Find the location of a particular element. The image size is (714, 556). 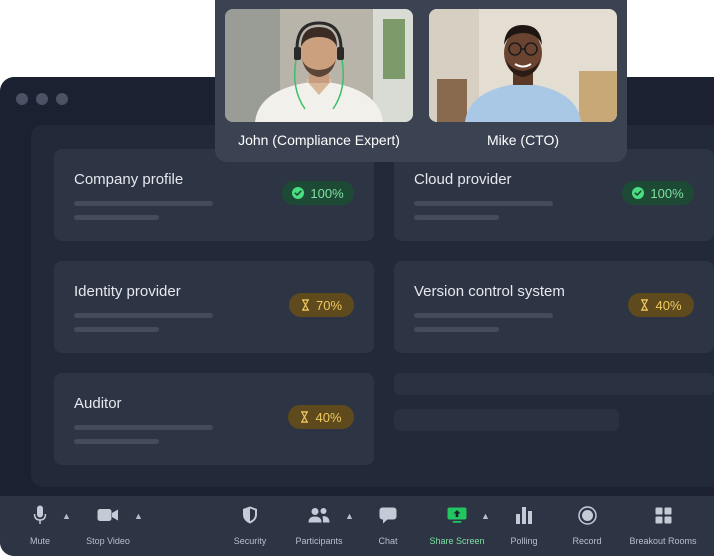

checklist-card-identity-provider: Identity provider 70% is located at coordinates (214, 307).